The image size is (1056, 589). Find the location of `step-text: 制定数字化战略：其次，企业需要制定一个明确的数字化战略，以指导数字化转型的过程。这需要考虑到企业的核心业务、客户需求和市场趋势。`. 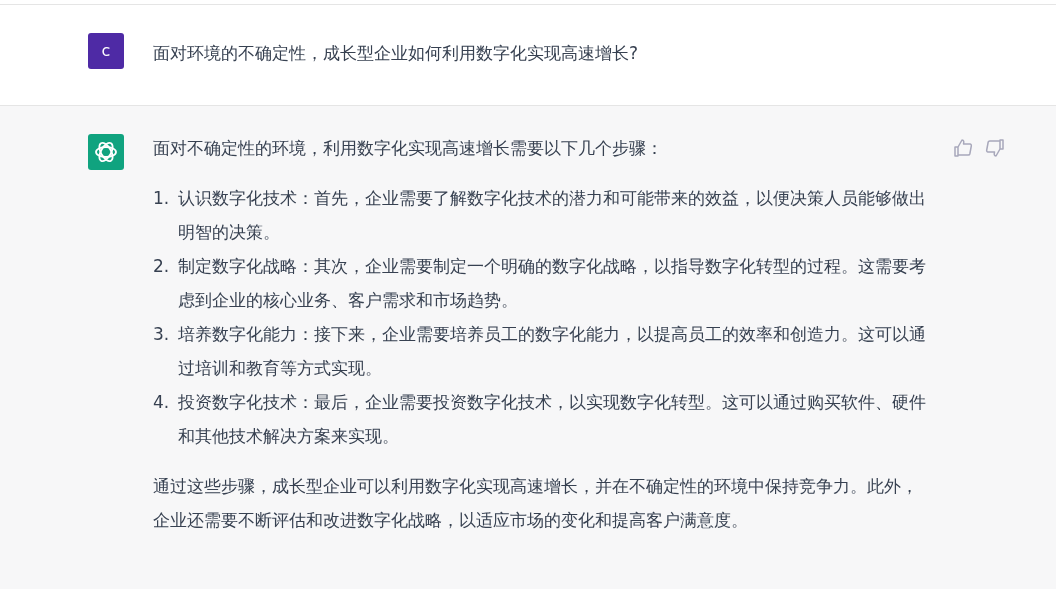

step-text: 制定数字化战略：其次，企业需要制定一个明确的数字化战略，以指导数字化转型的过程。这需要考虑到企业的核心业务、客户需求和市场趋势。 is located at coordinates (552, 283).